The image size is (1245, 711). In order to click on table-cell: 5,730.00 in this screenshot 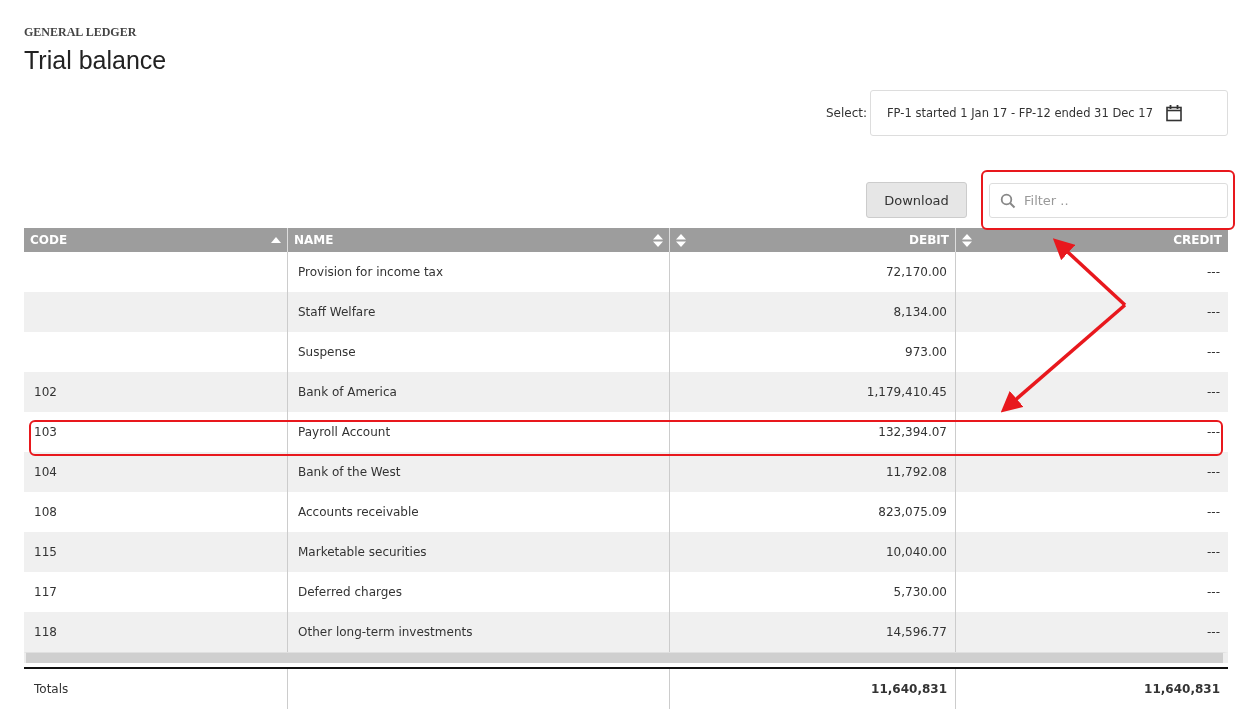, I will do `click(920, 592)`.